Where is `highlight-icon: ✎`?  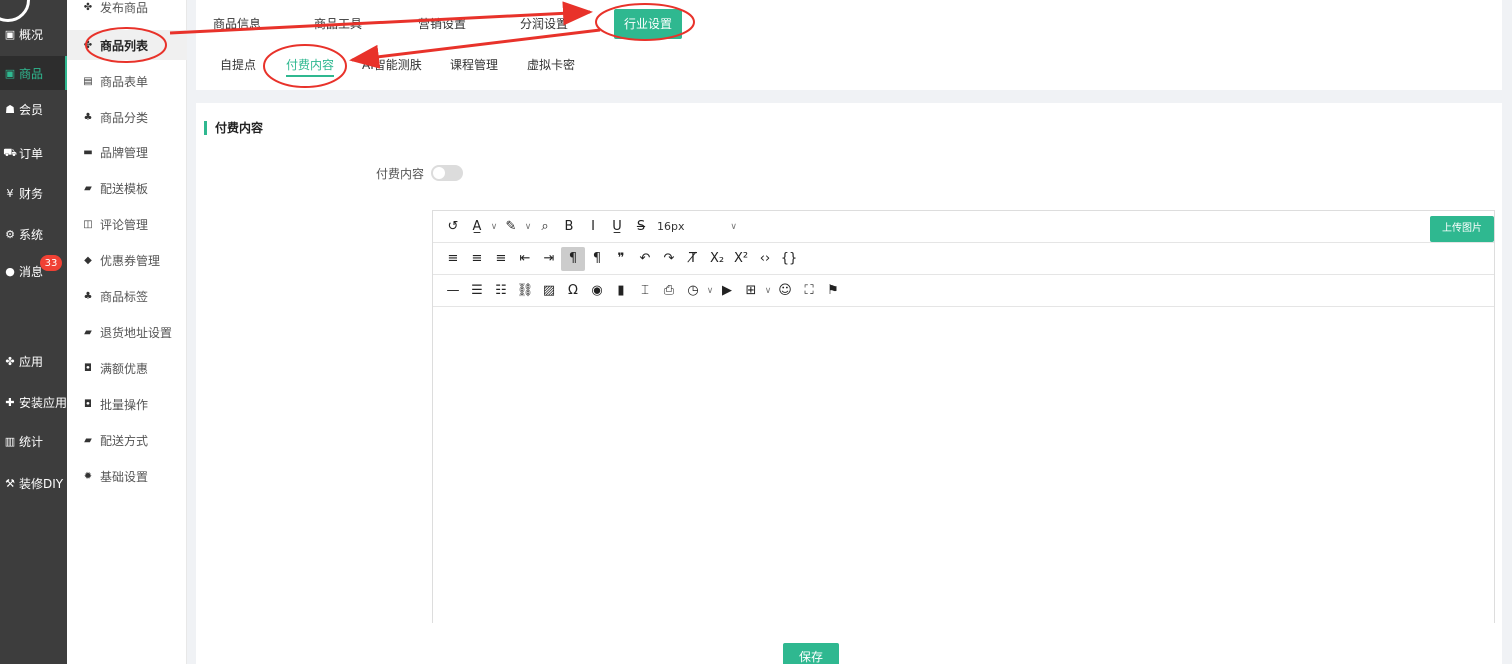
highlight-icon: ✎ is located at coordinates (511, 227).